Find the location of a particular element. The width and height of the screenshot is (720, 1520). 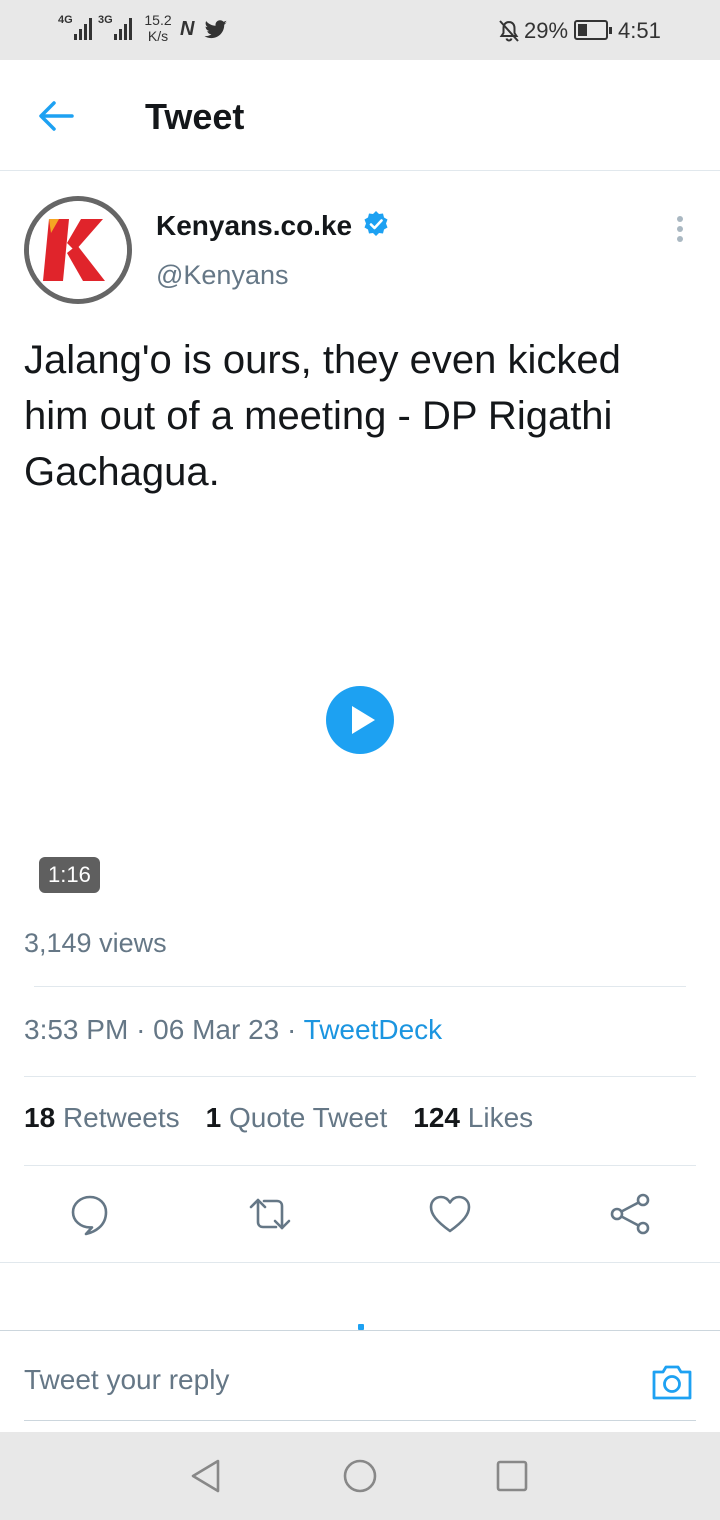

more-options-icon is located at coordinates (680, 229).